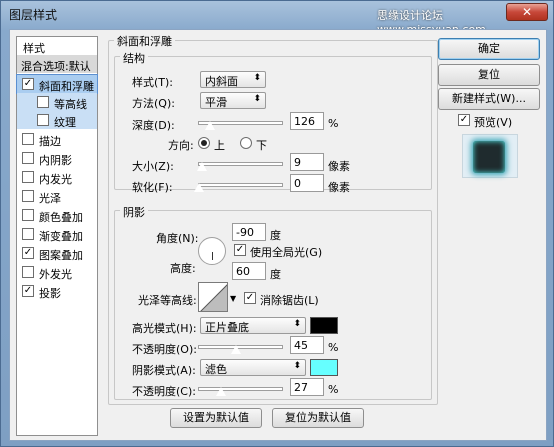  Describe the element at coordinates (55, 179) in the screenshot. I see `style-item-label: 内发光` at that location.